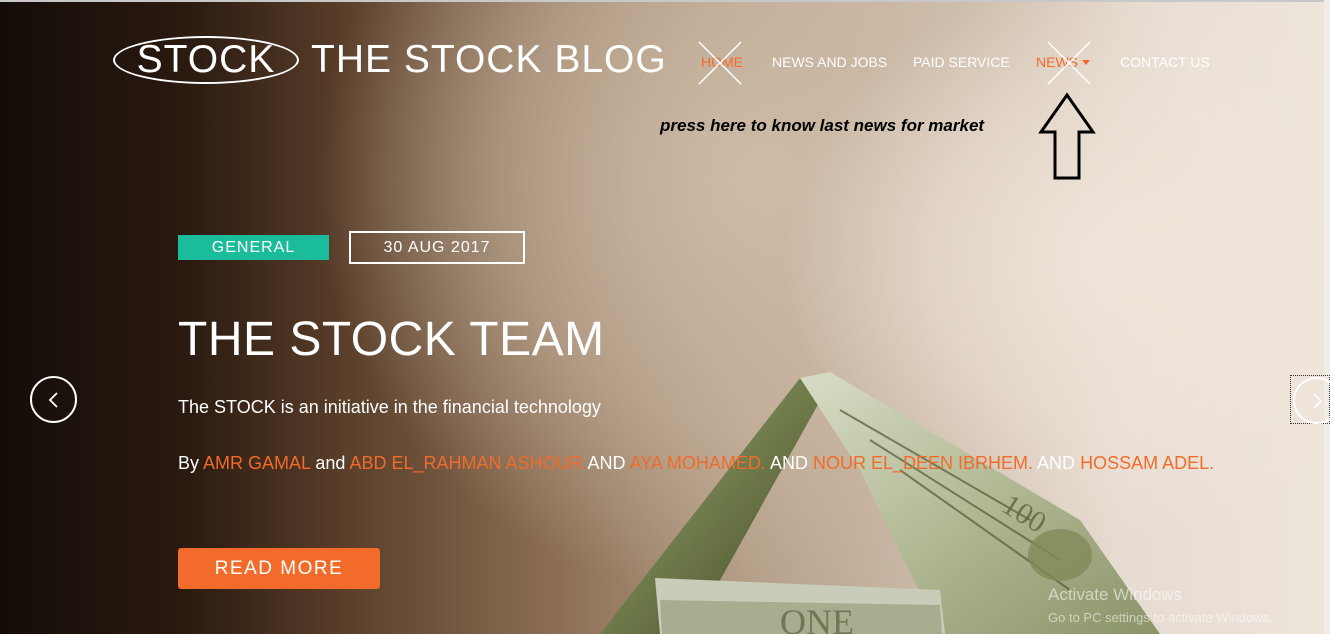 This screenshot has height=634, width=1330. I want to click on logo-link: STOCK, so click(206, 60).